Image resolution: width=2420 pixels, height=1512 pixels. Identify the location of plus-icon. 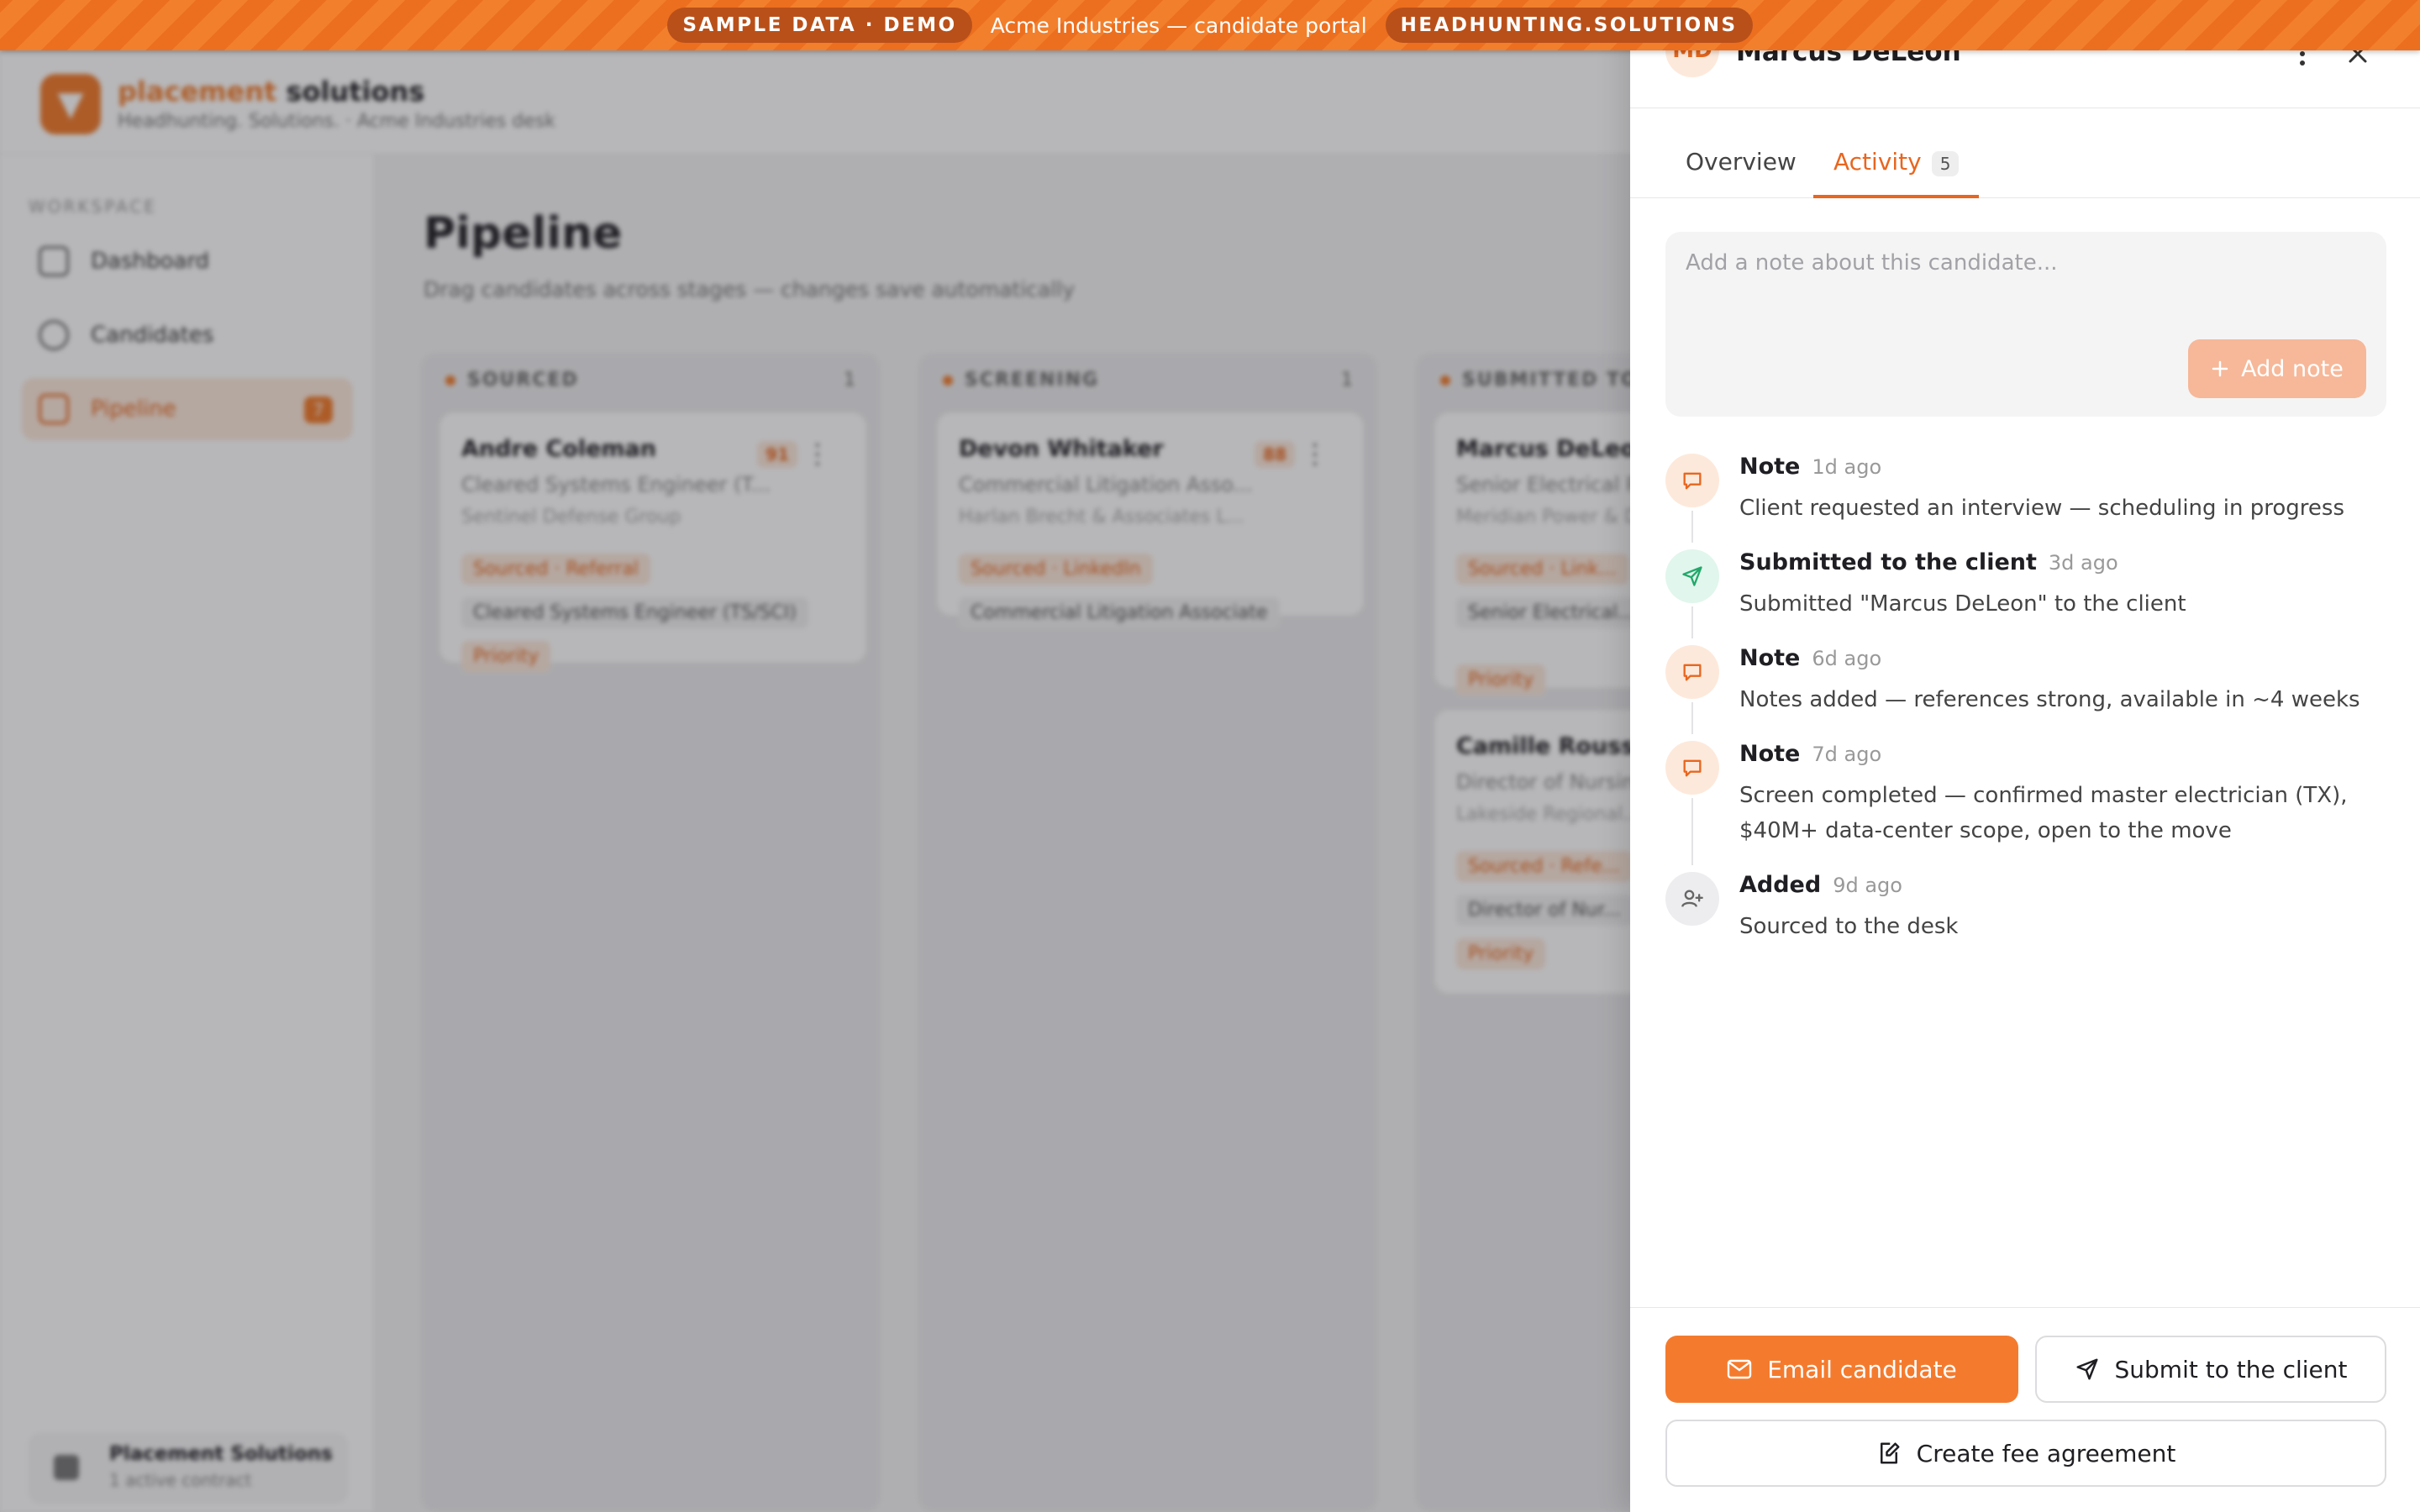
(2220, 368).